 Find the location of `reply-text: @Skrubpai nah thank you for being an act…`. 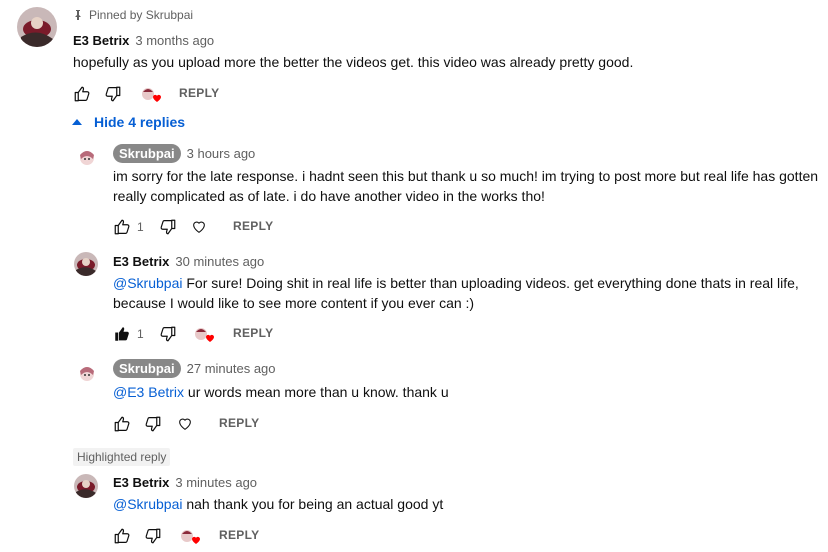

reply-text: @Skrubpai nah thank you for being an act… is located at coordinates (278, 504).